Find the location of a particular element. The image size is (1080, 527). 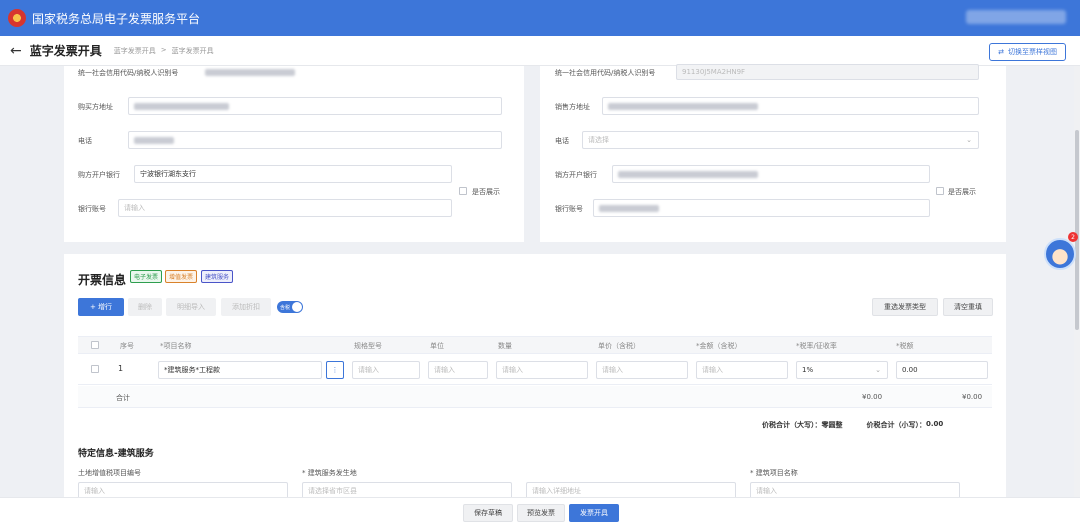

seller-taxid-input: 91130J5MA2HN9F is located at coordinates (827, 72).